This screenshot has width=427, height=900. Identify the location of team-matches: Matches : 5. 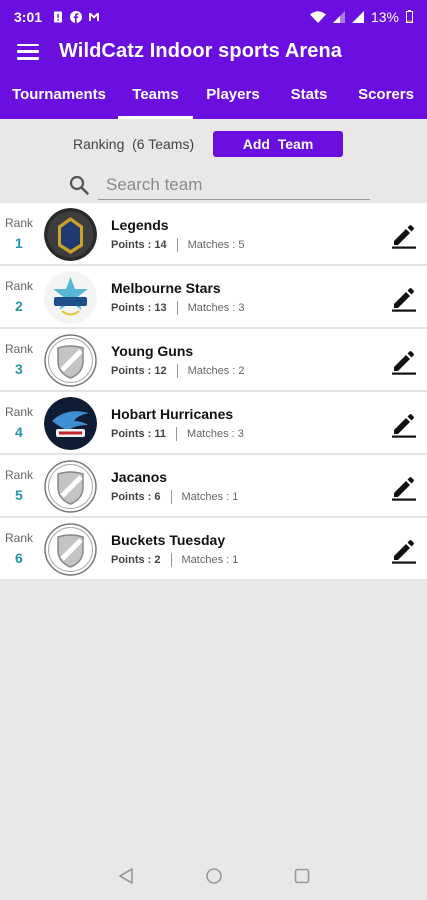
(216, 245).